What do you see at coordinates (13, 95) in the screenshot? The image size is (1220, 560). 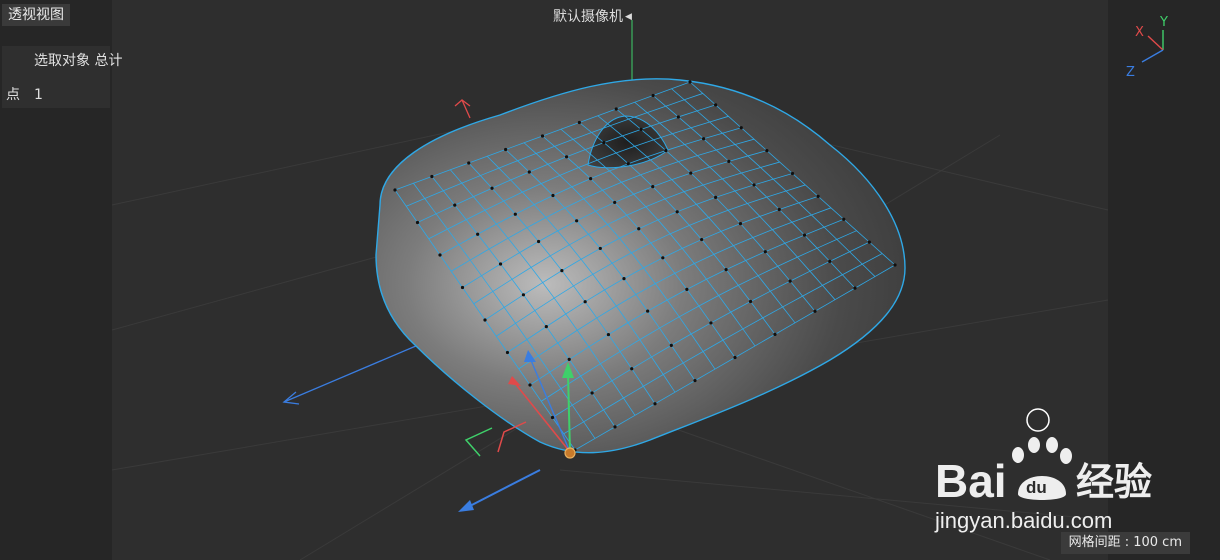 I see `hud-row-label: 点` at bounding box center [13, 95].